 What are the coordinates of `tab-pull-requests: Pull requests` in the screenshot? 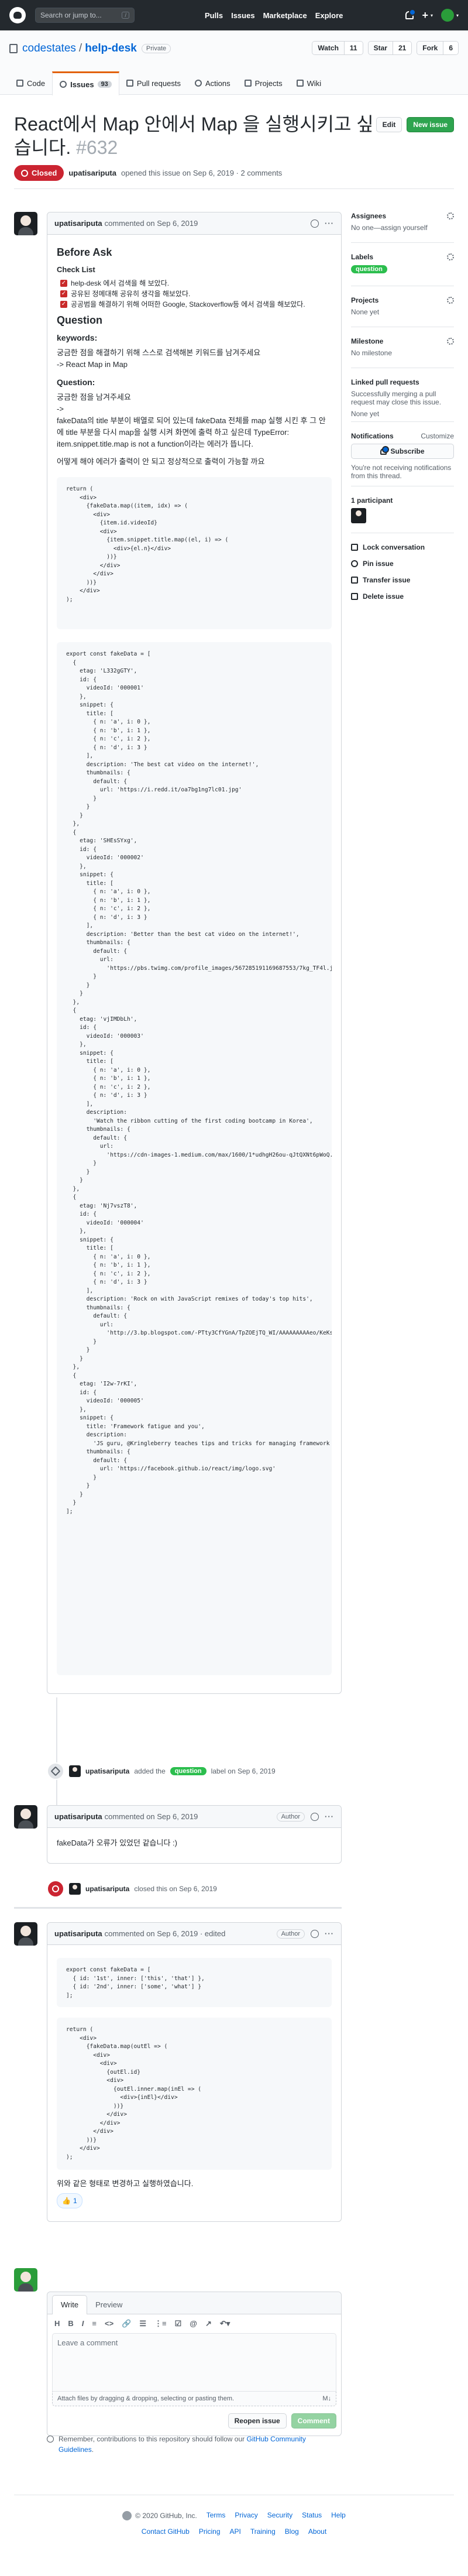 It's located at (153, 83).